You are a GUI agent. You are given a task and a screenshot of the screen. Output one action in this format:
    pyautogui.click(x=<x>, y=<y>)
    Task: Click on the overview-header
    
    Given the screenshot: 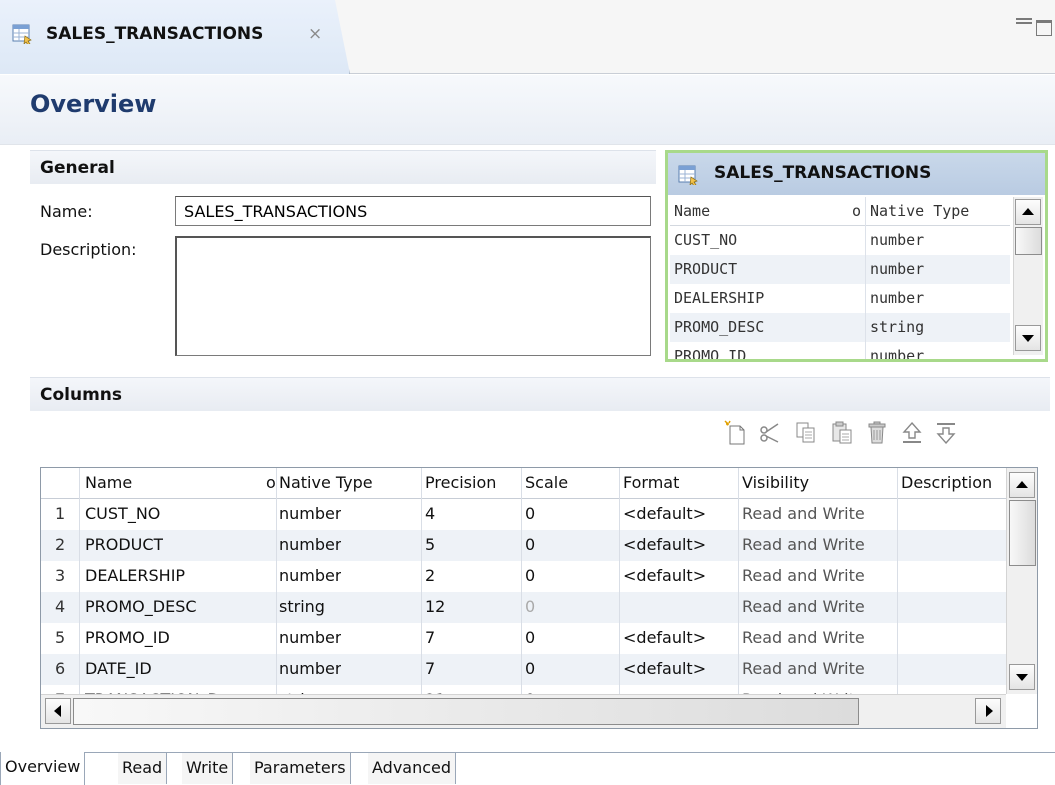 What is the action you would take?
    pyautogui.click(x=527, y=110)
    